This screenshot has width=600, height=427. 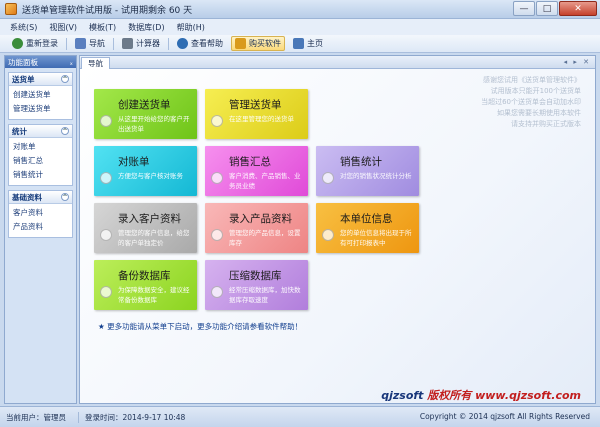 I want to click on tab-scroll-icons: ◂ ▸ ✕, so click(x=577, y=62).